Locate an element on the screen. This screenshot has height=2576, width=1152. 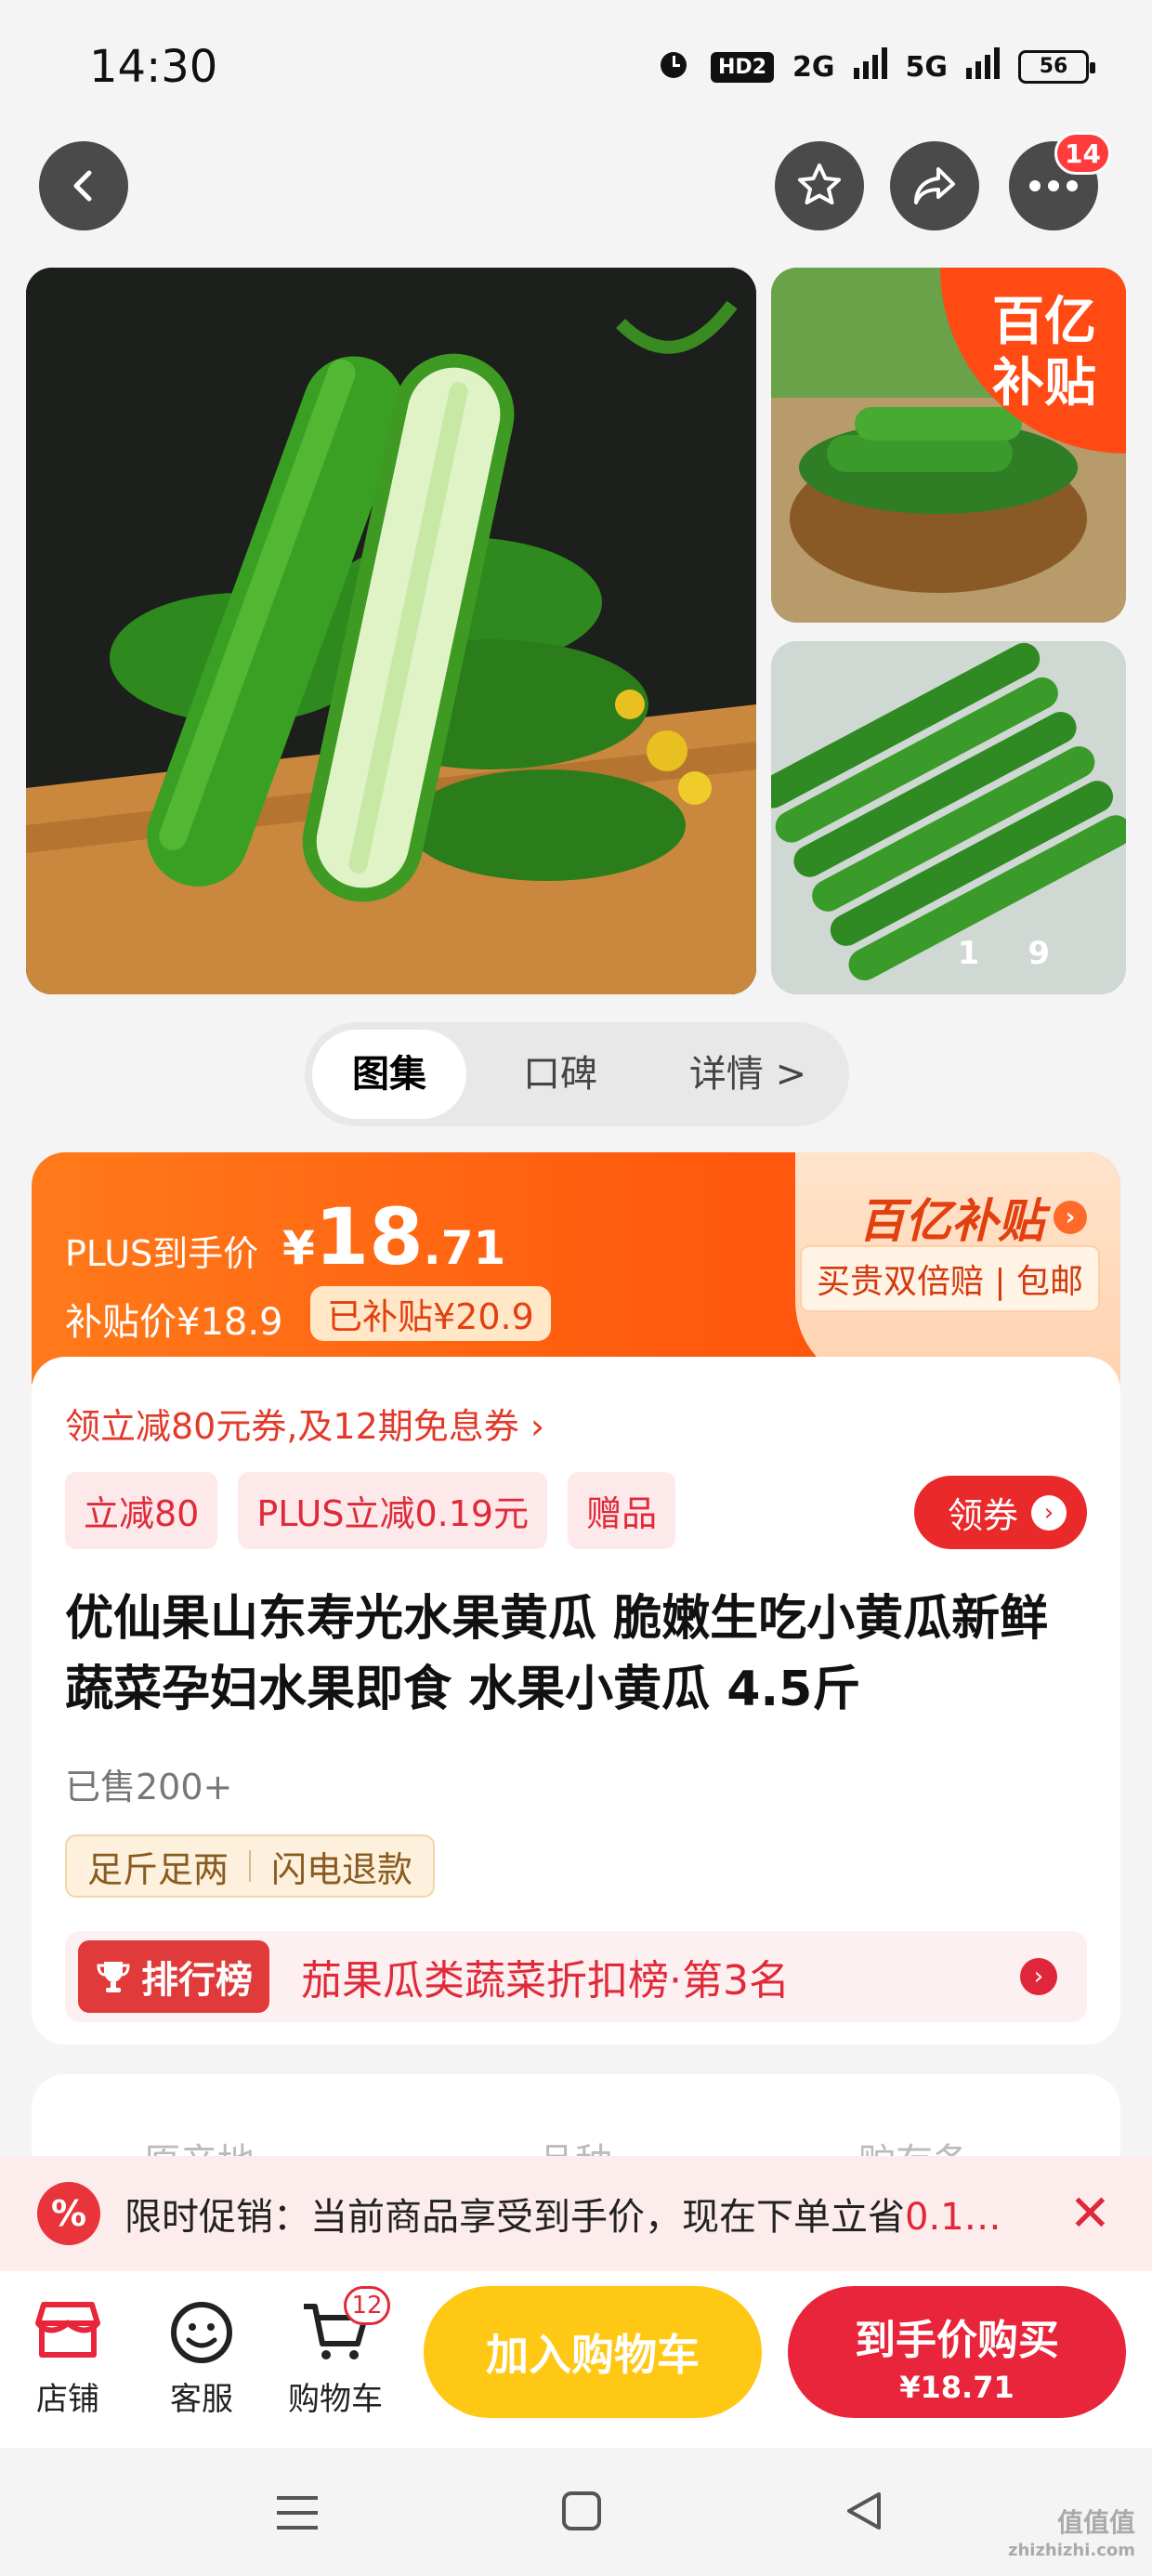
customer-service-button: 客服 is located at coordinates (201, 2354).